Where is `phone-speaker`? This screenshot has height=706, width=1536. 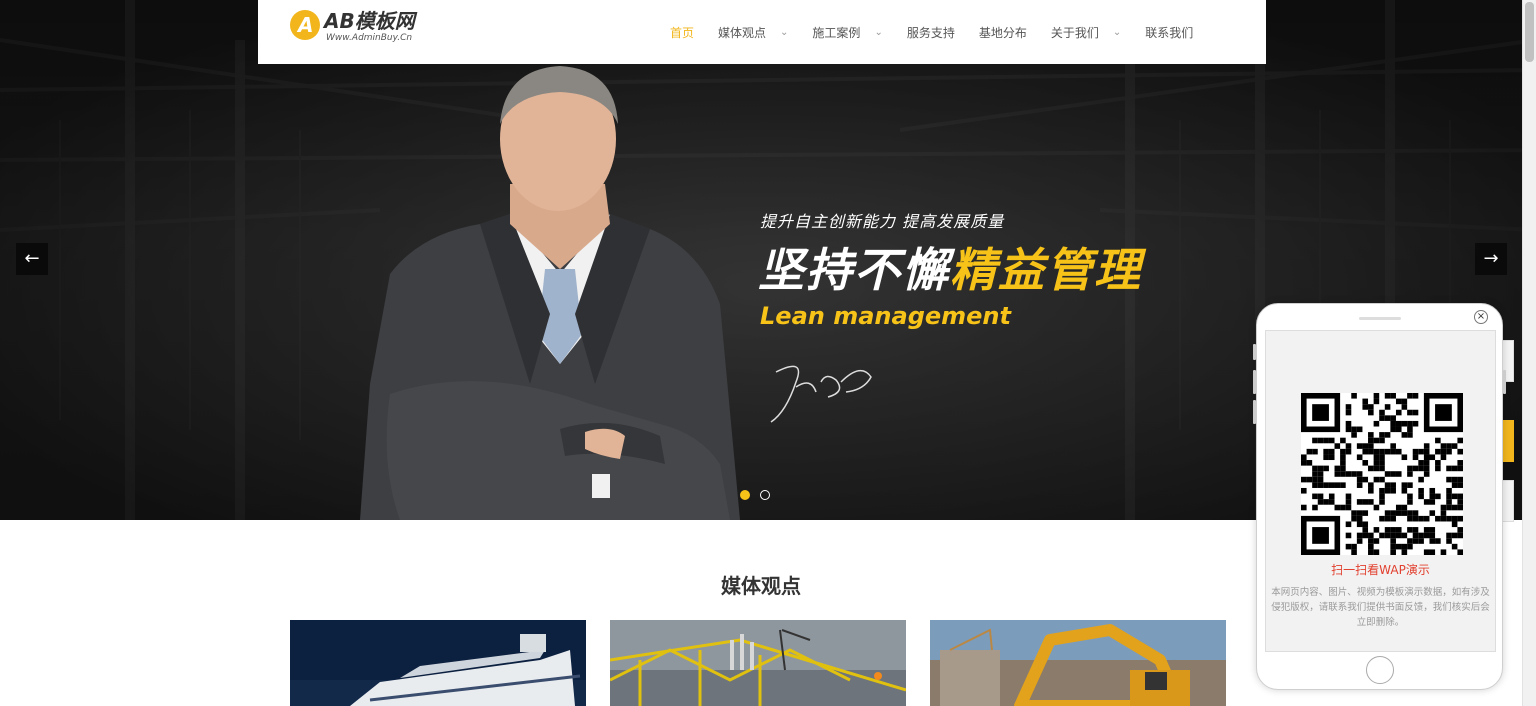
phone-speaker is located at coordinates (1380, 318).